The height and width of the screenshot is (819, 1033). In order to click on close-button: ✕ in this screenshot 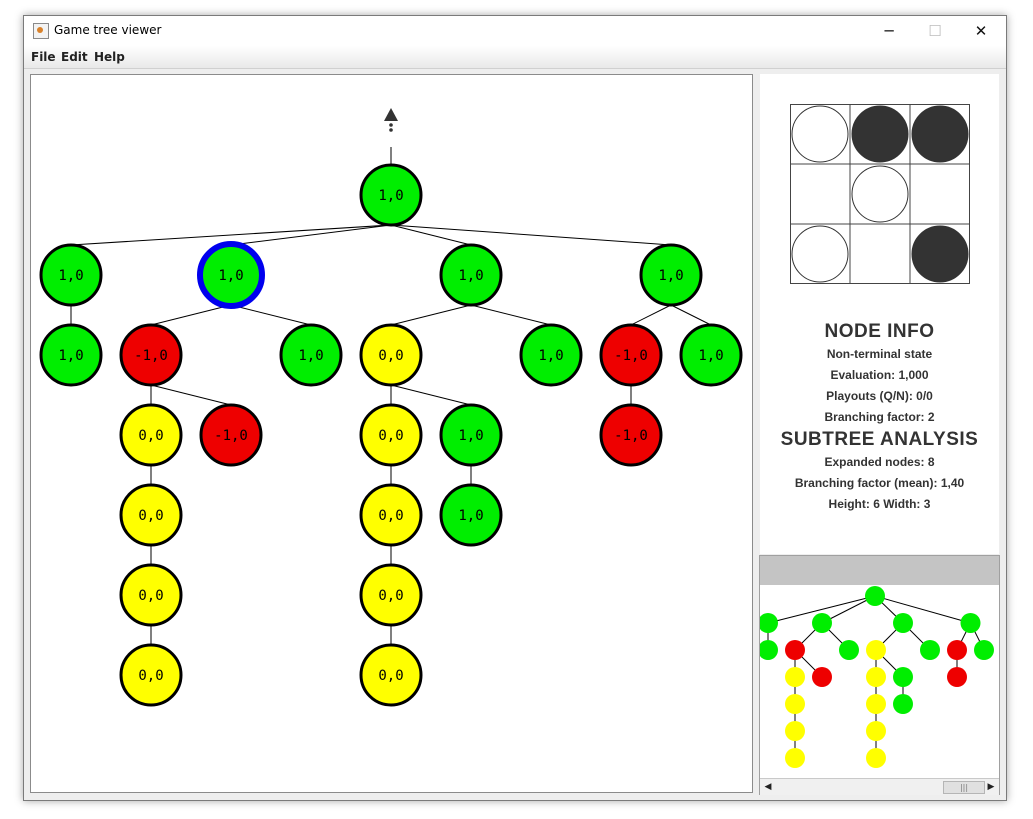, I will do `click(981, 31)`.